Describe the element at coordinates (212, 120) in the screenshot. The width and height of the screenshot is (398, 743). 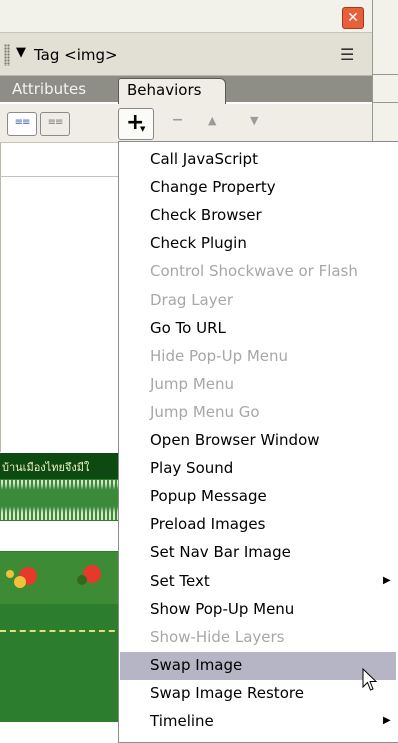
I see `move-up-button: ▲` at that location.